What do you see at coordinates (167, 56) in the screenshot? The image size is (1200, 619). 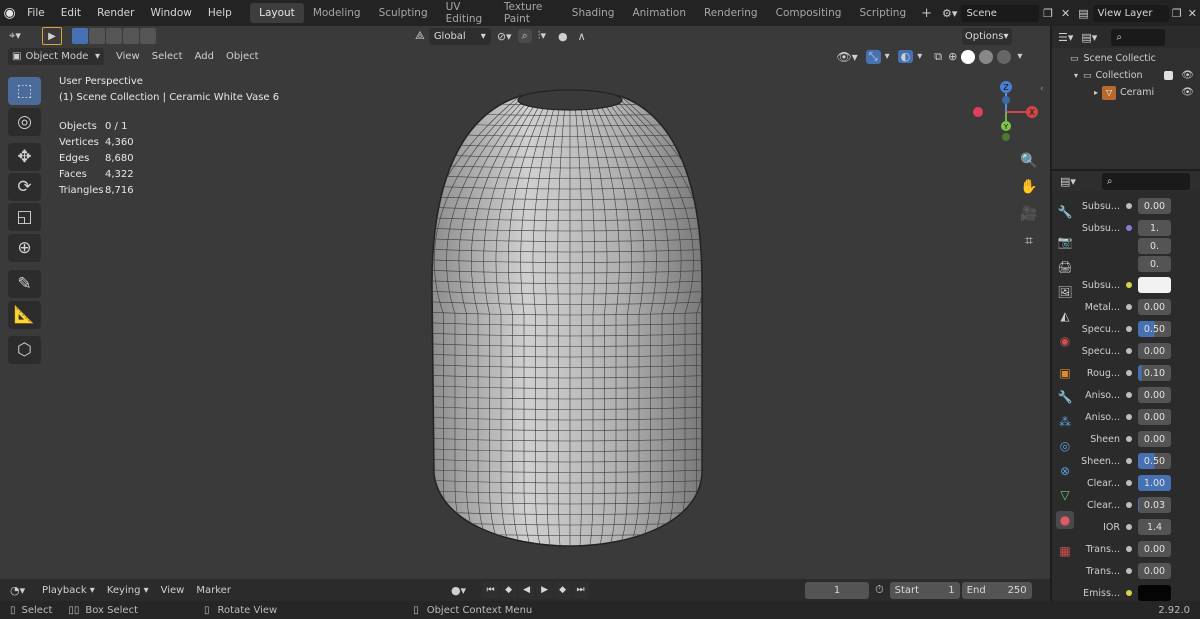 I see `menu-select: Select` at bounding box center [167, 56].